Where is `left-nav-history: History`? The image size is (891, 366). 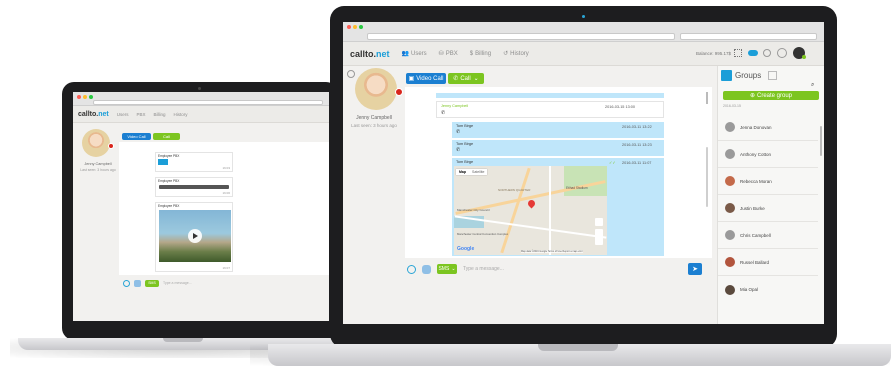 left-nav-history: History is located at coordinates (181, 114).